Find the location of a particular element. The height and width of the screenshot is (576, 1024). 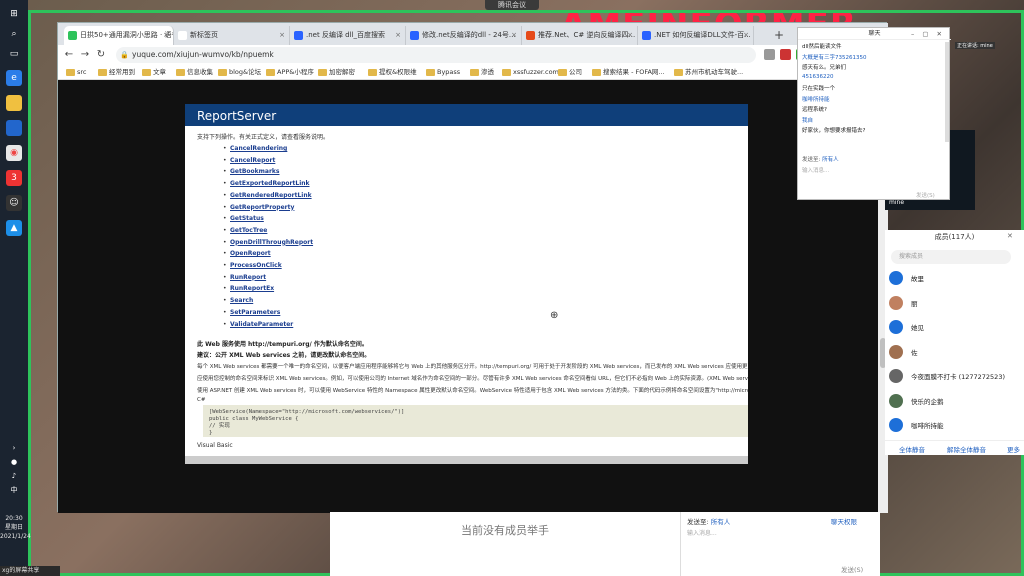

operation-link: GetStatus is located at coordinates (243, 218).